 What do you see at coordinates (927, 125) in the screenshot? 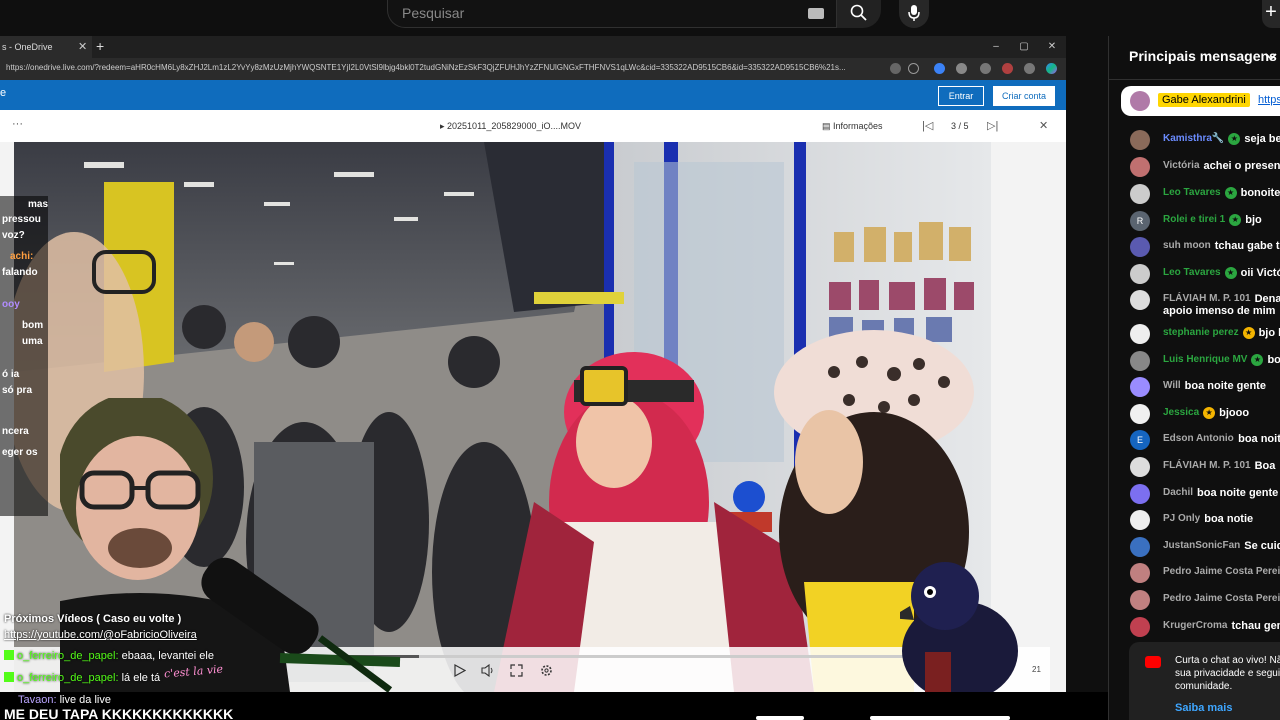
I see `previous-icon: |◁` at bounding box center [927, 125].